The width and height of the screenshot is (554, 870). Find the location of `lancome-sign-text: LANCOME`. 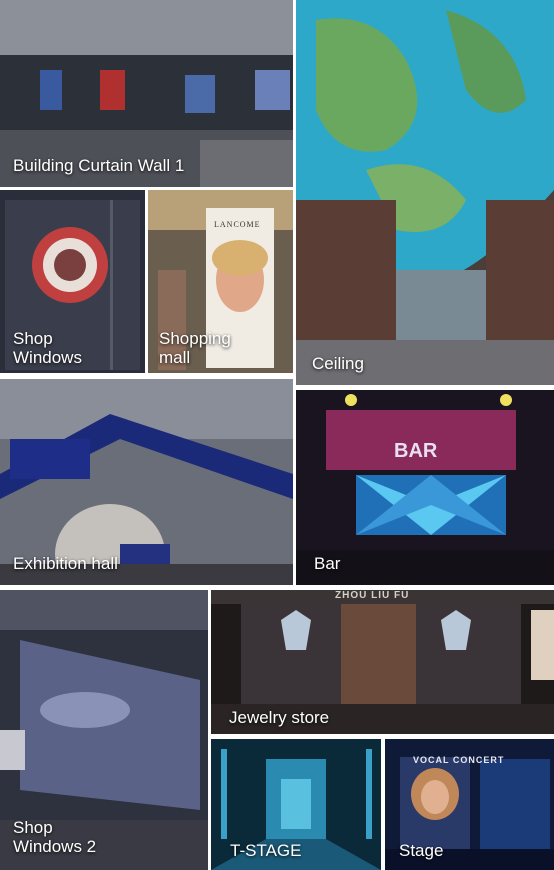

lancome-sign-text: LANCOME is located at coordinates (237, 224).